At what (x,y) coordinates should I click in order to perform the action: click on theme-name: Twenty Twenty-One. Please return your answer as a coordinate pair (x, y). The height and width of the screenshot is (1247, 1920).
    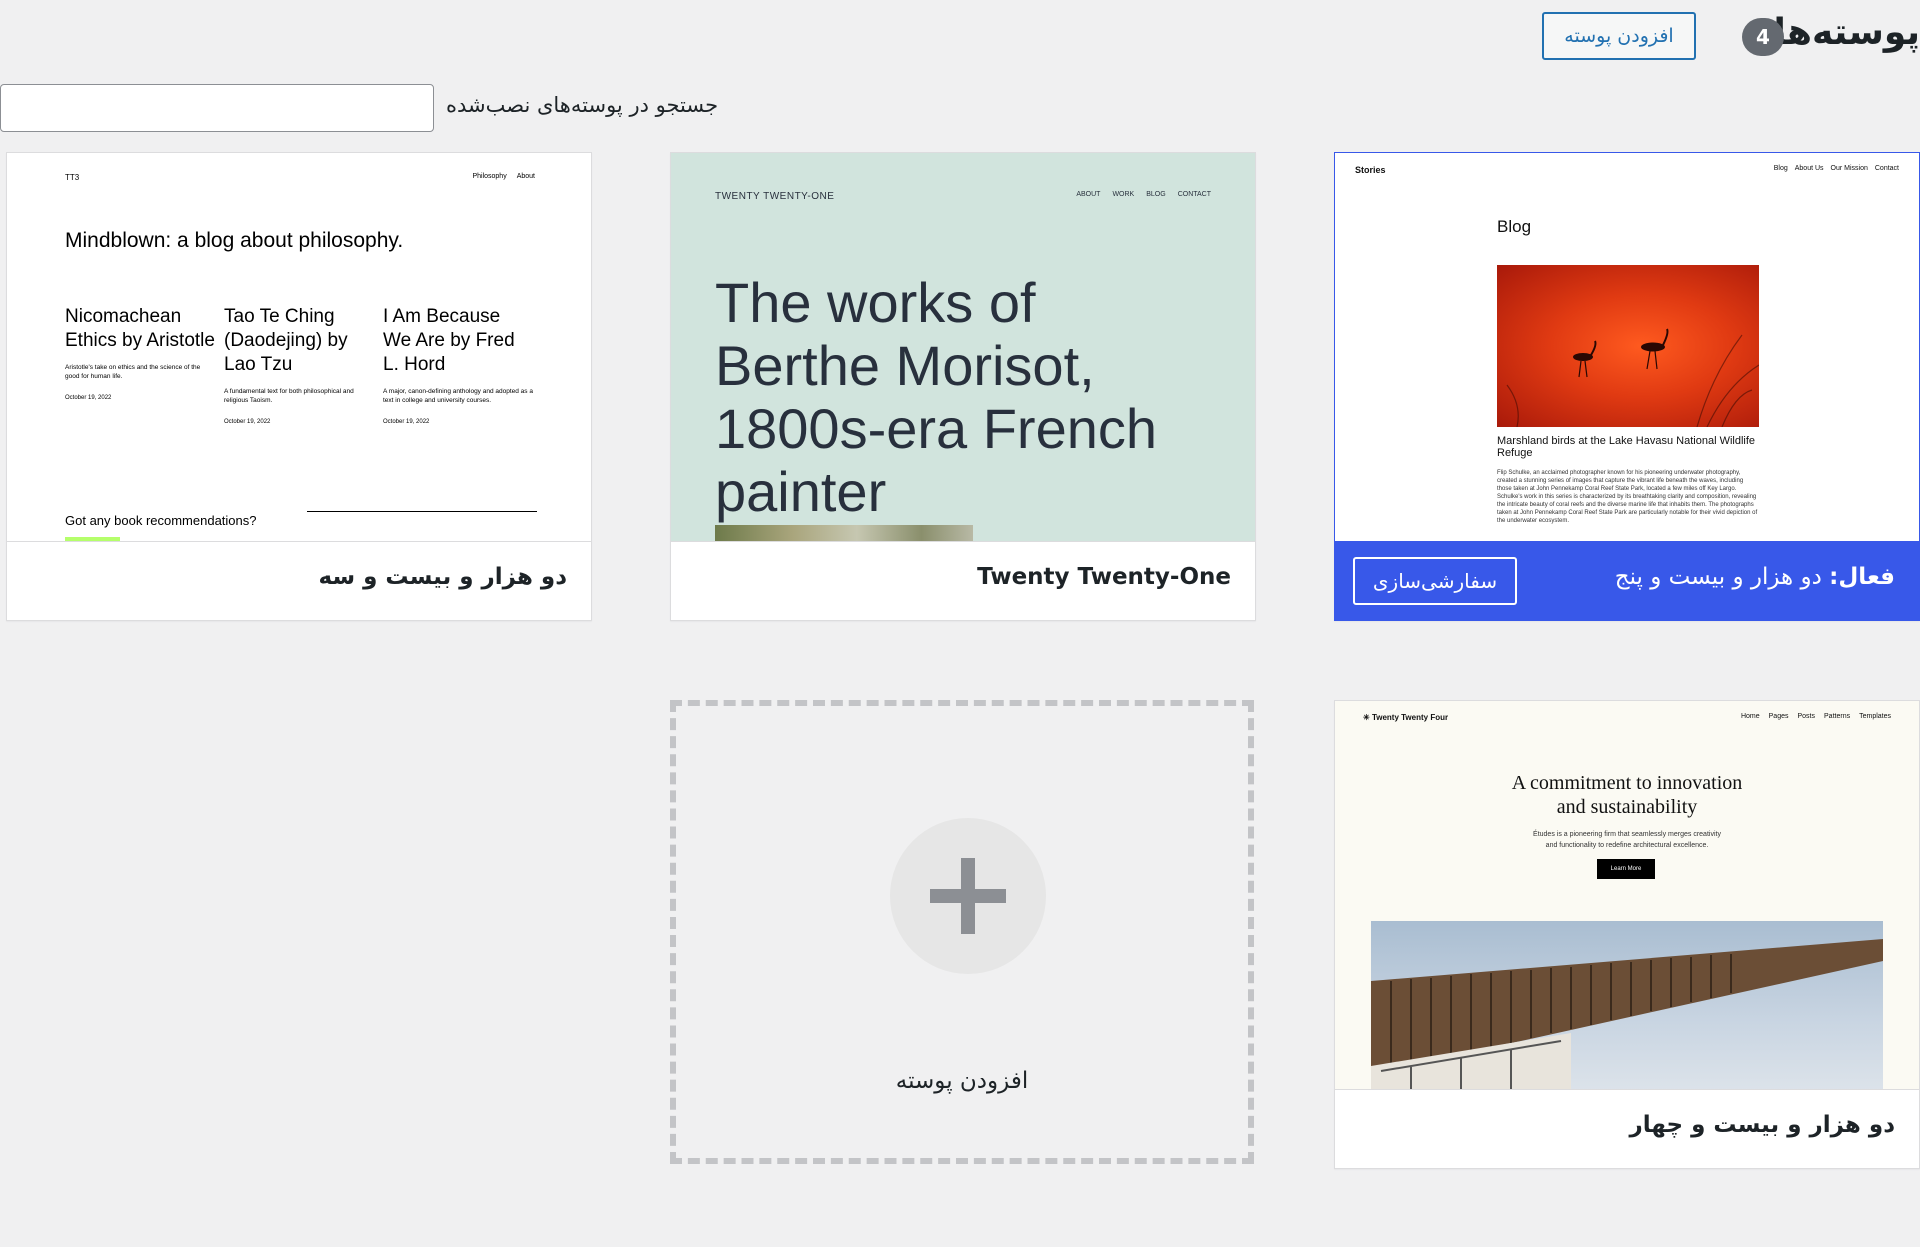
    Looking at the image, I should click on (1104, 577).